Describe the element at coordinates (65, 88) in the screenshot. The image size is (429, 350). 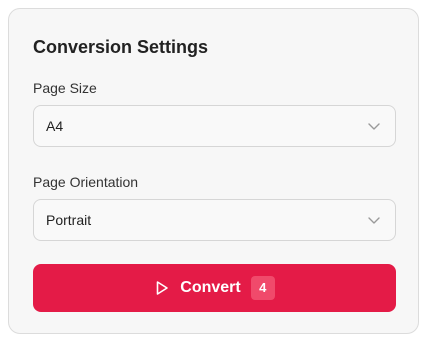
I see `page-size-label: Page Size` at that location.